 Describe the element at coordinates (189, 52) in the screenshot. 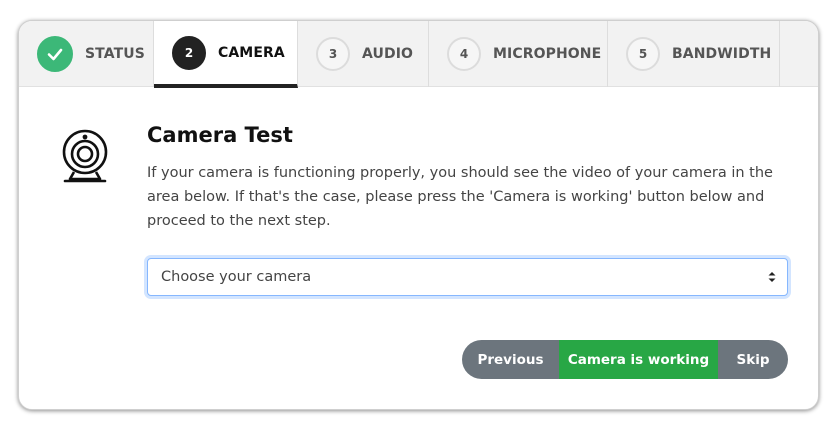

I see `tab-camera-number: 2` at that location.